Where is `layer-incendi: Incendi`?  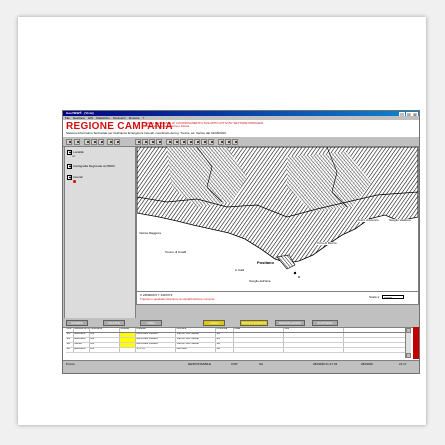 layer-incendi: Incendi is located at coordinates (75, 177).